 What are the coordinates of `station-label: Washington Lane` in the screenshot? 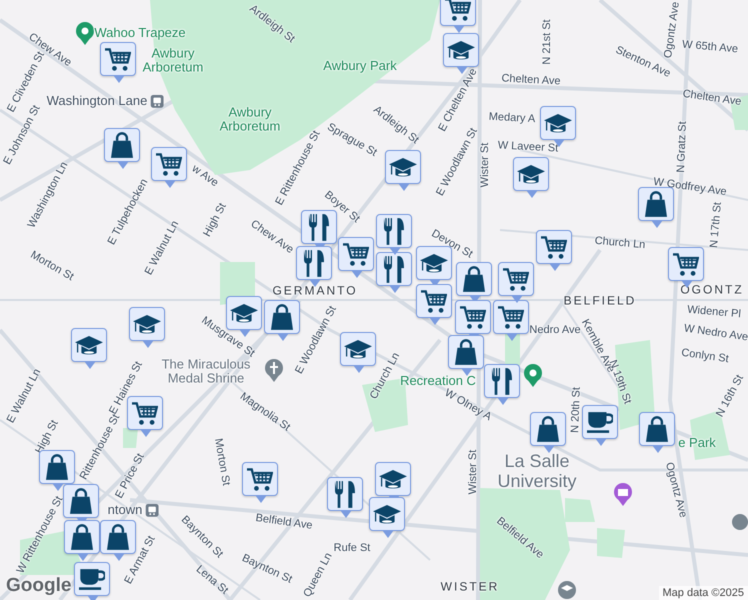 It's located at (105, 101).